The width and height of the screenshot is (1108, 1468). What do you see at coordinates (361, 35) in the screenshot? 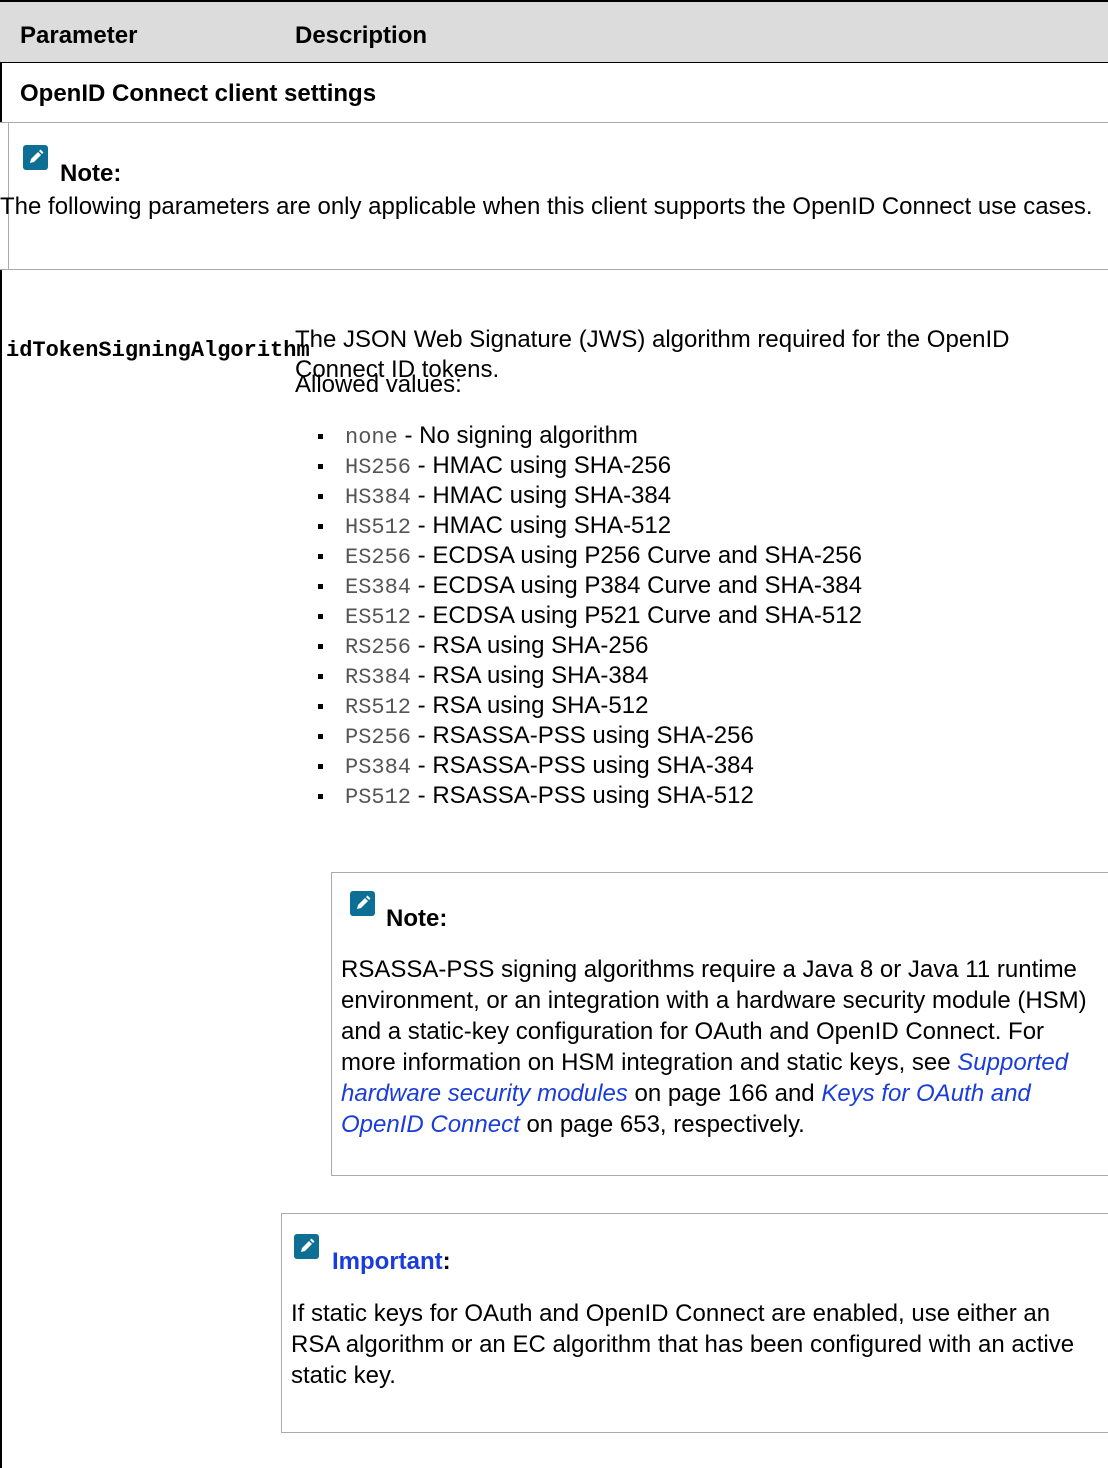
I see `column-header-description: Description` at bounding box center [361, 35].